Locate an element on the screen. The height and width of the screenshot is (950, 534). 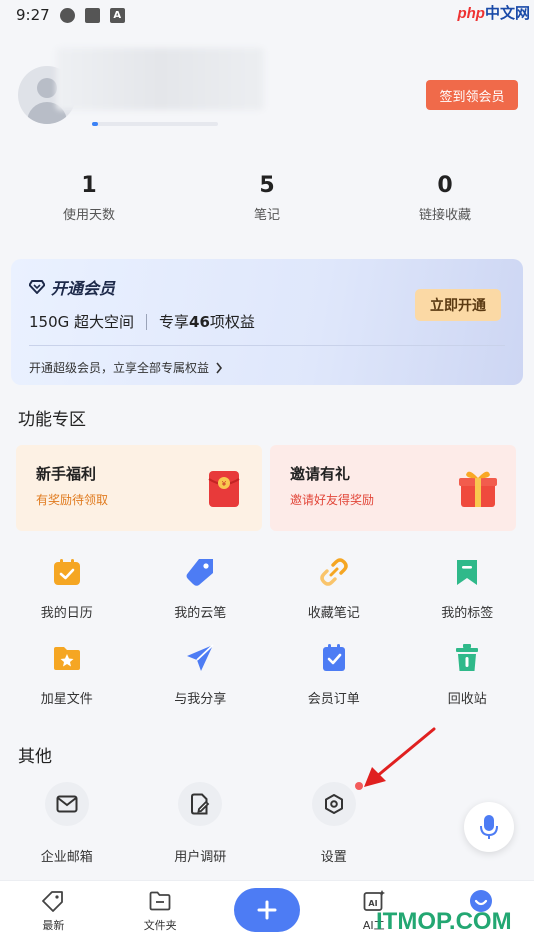
promo-title: 新手福利 is located at coordinates (66, 474).